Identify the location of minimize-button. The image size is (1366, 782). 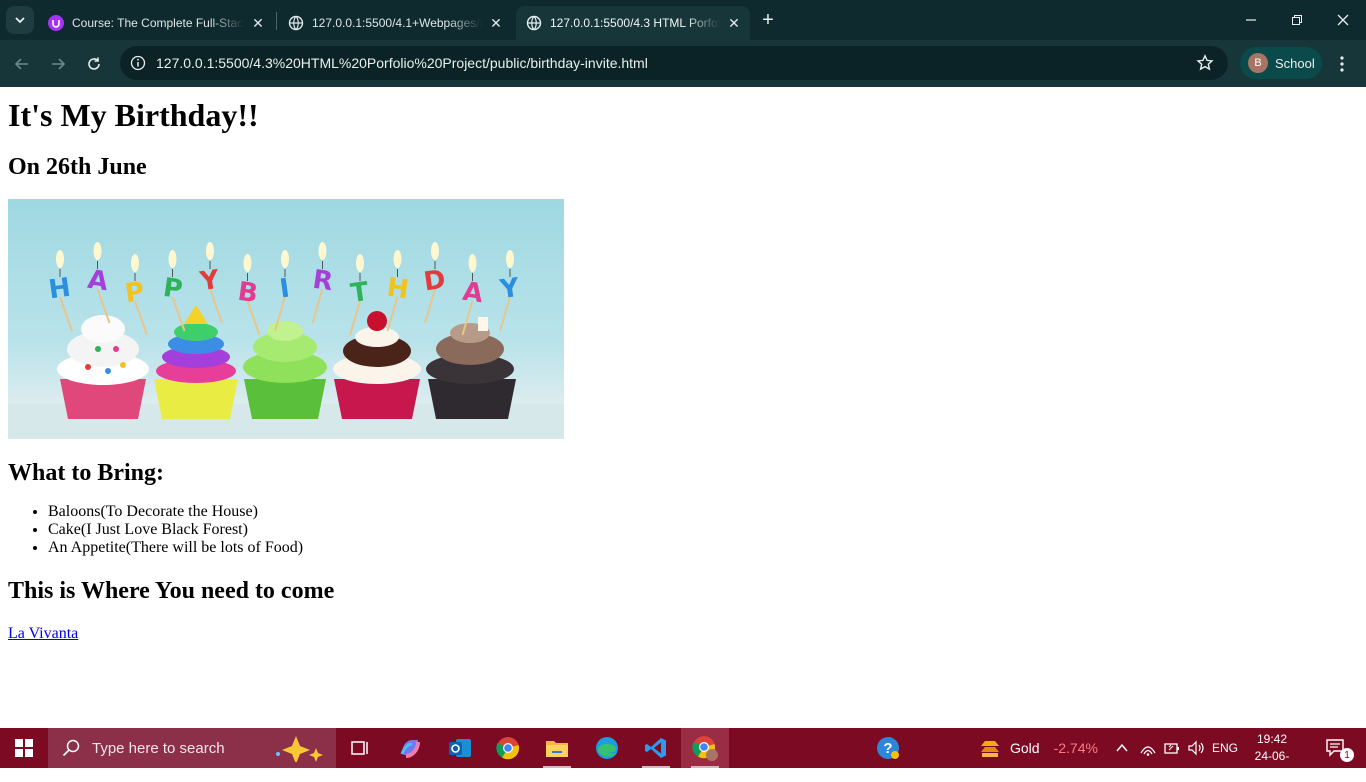
(1251, 20).